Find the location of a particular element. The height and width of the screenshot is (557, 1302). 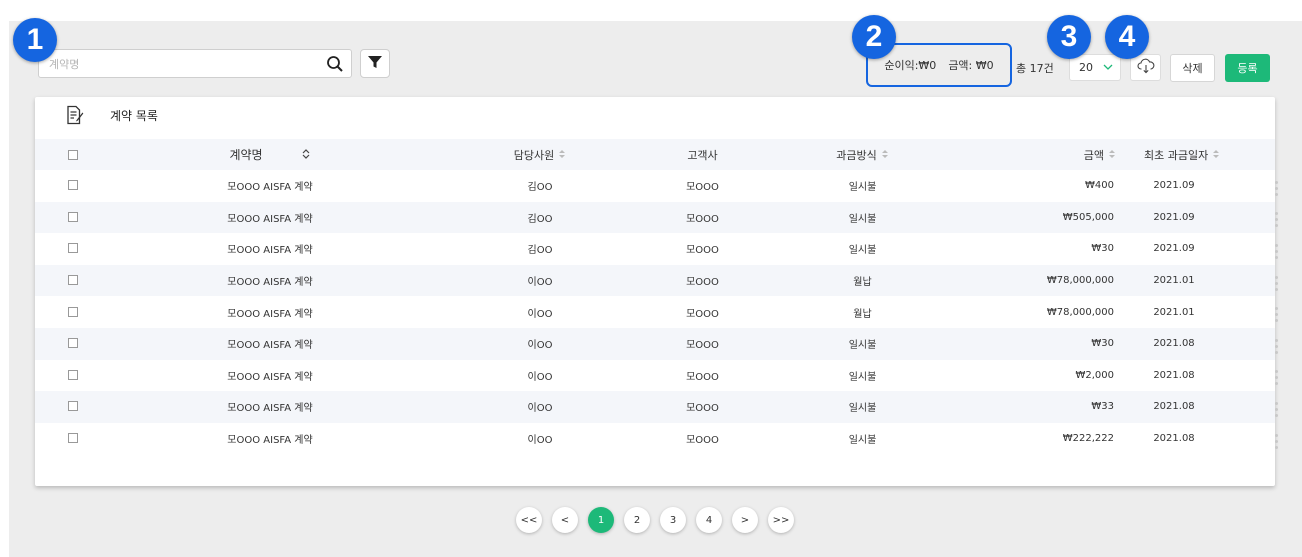

total-count: 총 17건 is located at coordinates (1035, 68).